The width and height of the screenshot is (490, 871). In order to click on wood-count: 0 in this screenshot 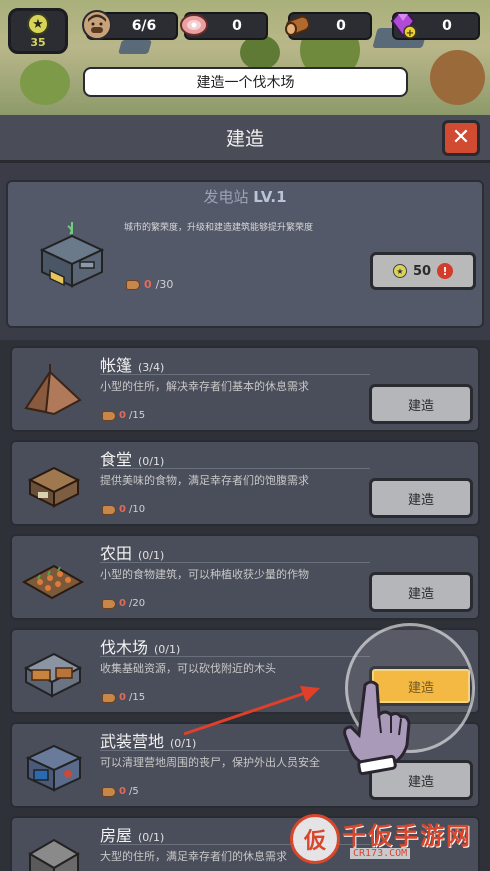, I will do `click(341, 26)`.